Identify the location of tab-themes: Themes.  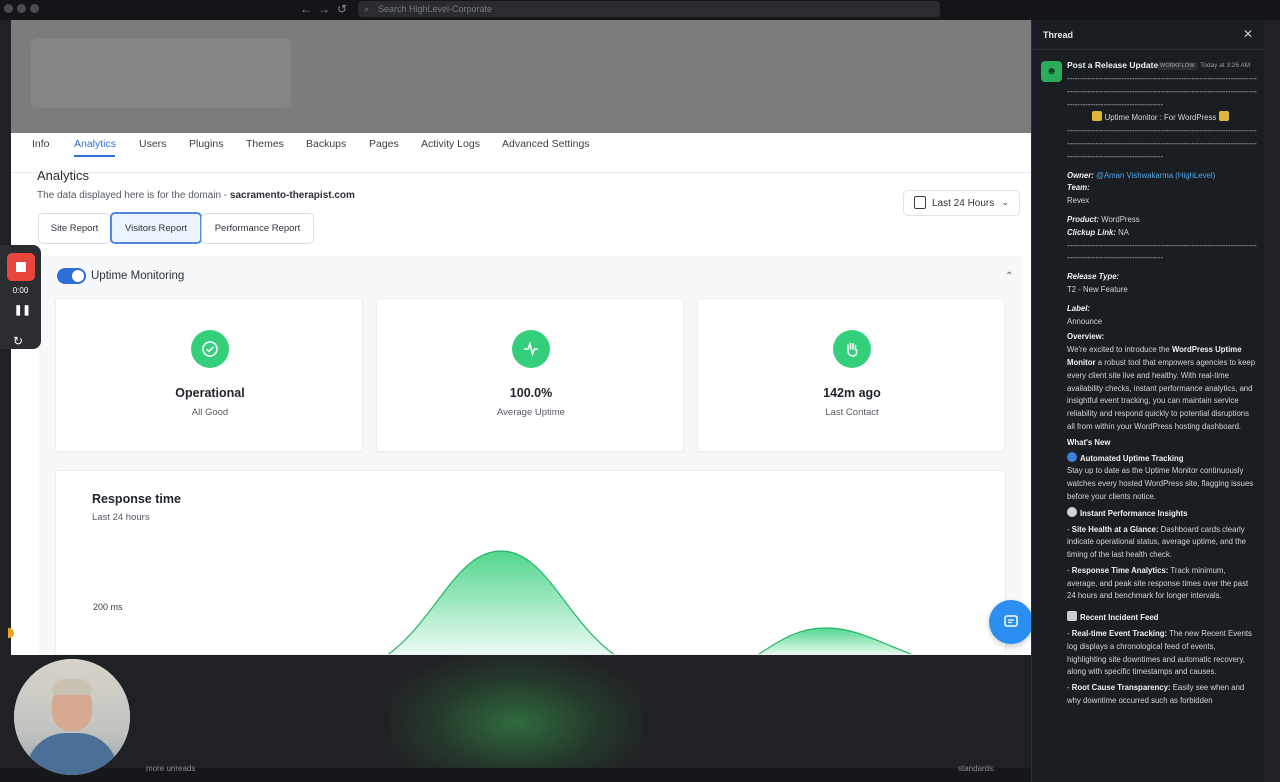
(265, 144).